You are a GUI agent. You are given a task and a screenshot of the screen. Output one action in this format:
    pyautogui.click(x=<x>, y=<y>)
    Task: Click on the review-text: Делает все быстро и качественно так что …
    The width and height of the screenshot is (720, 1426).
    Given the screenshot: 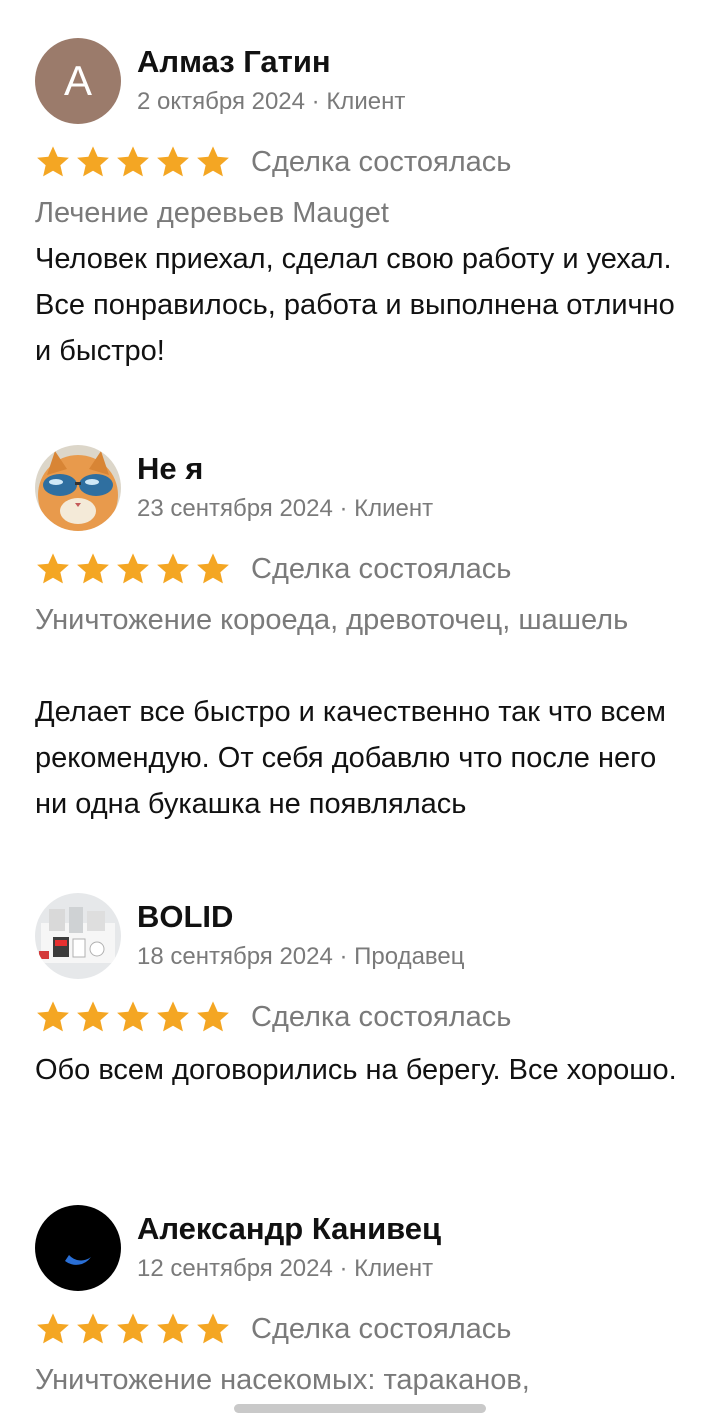 What is the action you would take?
    pyautogui.click(x=350, y=758)
    